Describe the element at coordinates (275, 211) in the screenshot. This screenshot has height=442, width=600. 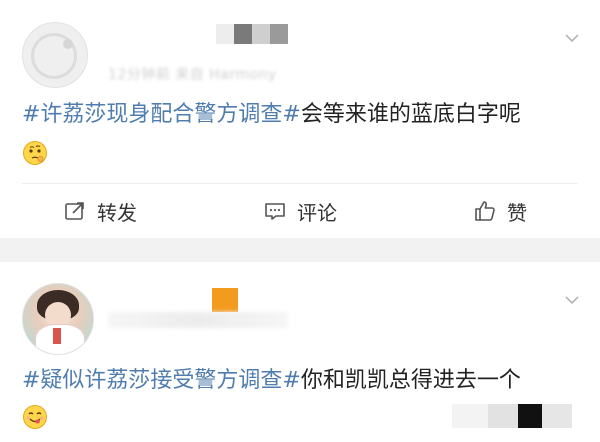
I see `comment-icon` at that location.